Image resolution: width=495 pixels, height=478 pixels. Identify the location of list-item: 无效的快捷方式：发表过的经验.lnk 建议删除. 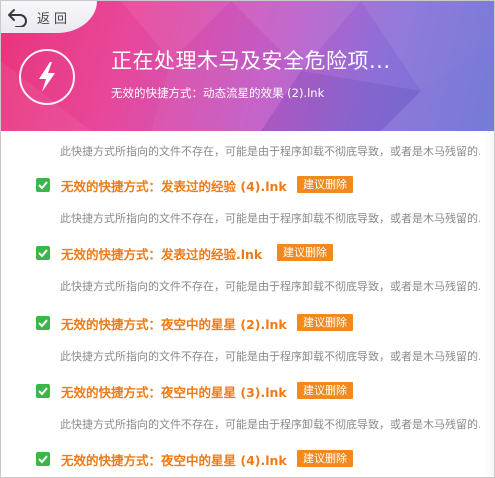
(247, 254).